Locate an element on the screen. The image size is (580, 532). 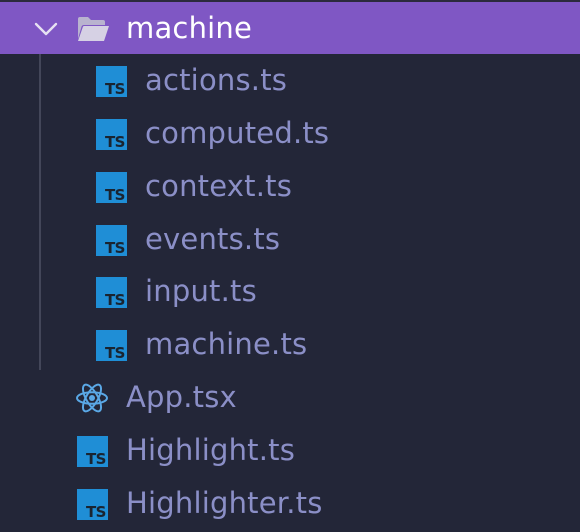
file-label: context.ts is located at coordinates (218, 186).